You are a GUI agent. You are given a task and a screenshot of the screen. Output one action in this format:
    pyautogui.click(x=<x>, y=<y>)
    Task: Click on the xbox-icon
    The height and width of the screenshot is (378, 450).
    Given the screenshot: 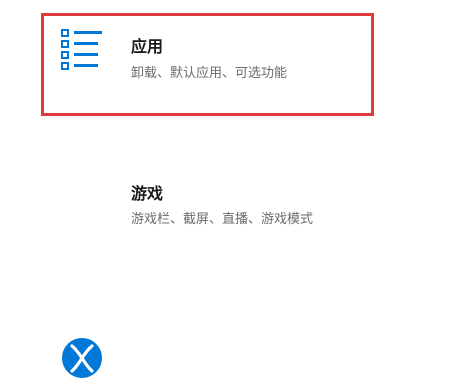 What is the action you would take?
    pyautogui.click(x=82, y=358)
    